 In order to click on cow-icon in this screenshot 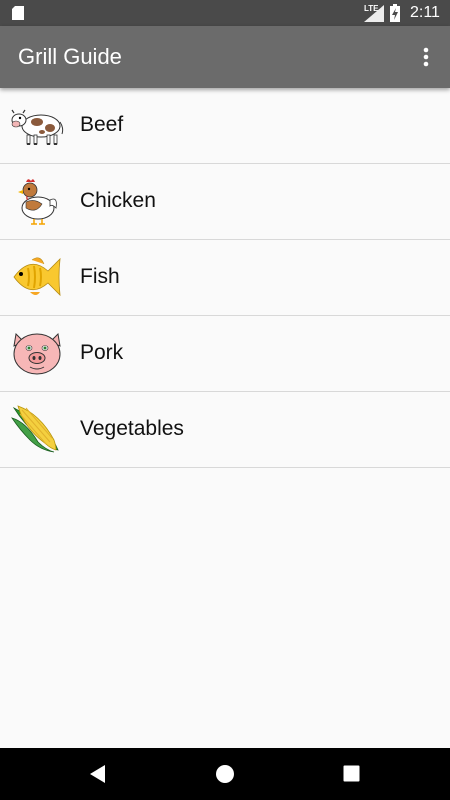, I will do `click(37, 127)`.